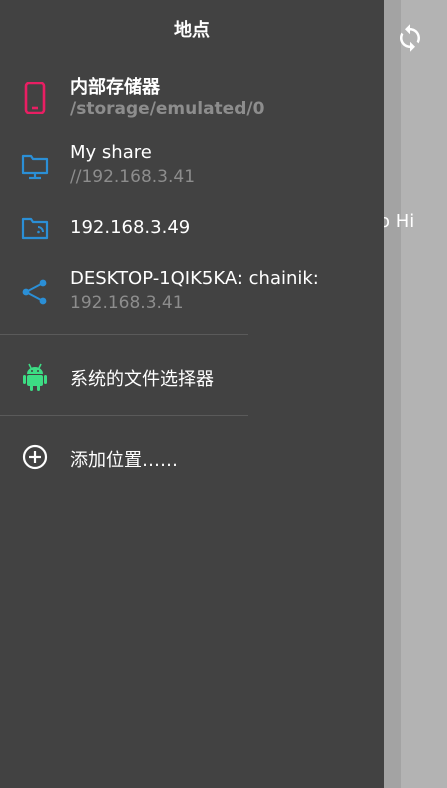  Describe the element at coordinates (415, 394) in the screenshot. I see `background-content: o Hi` at that location.